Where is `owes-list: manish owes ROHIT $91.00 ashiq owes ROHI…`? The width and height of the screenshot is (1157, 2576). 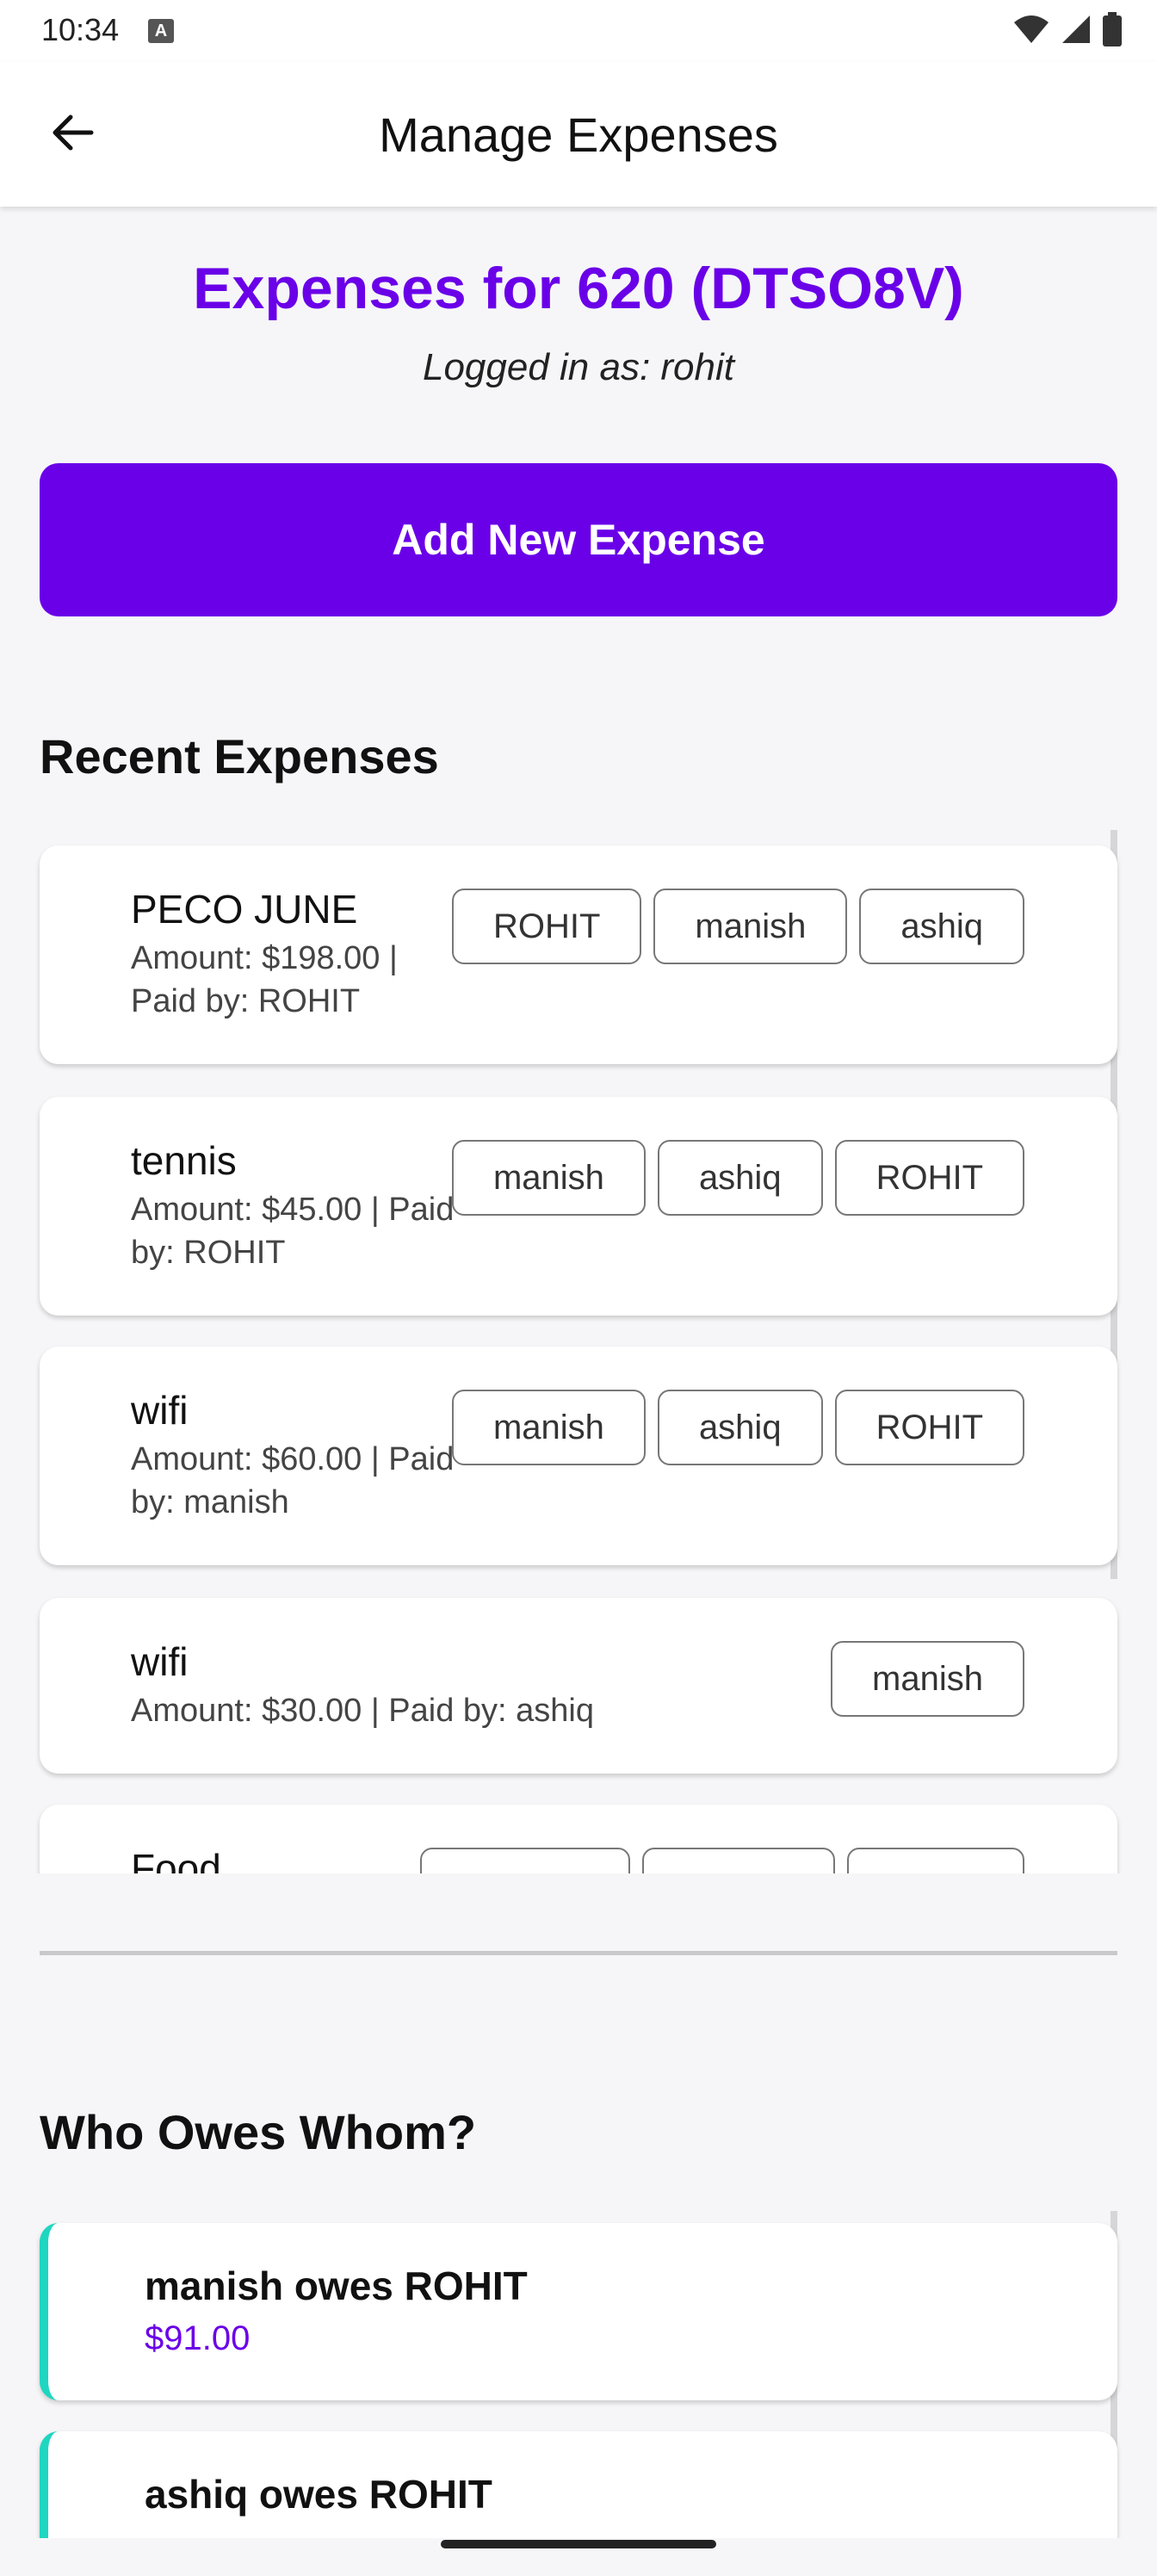 owes-list: manish owes ROHIT $91.00 ashiq owes ROHI… is located at coordinates (579, 2374).